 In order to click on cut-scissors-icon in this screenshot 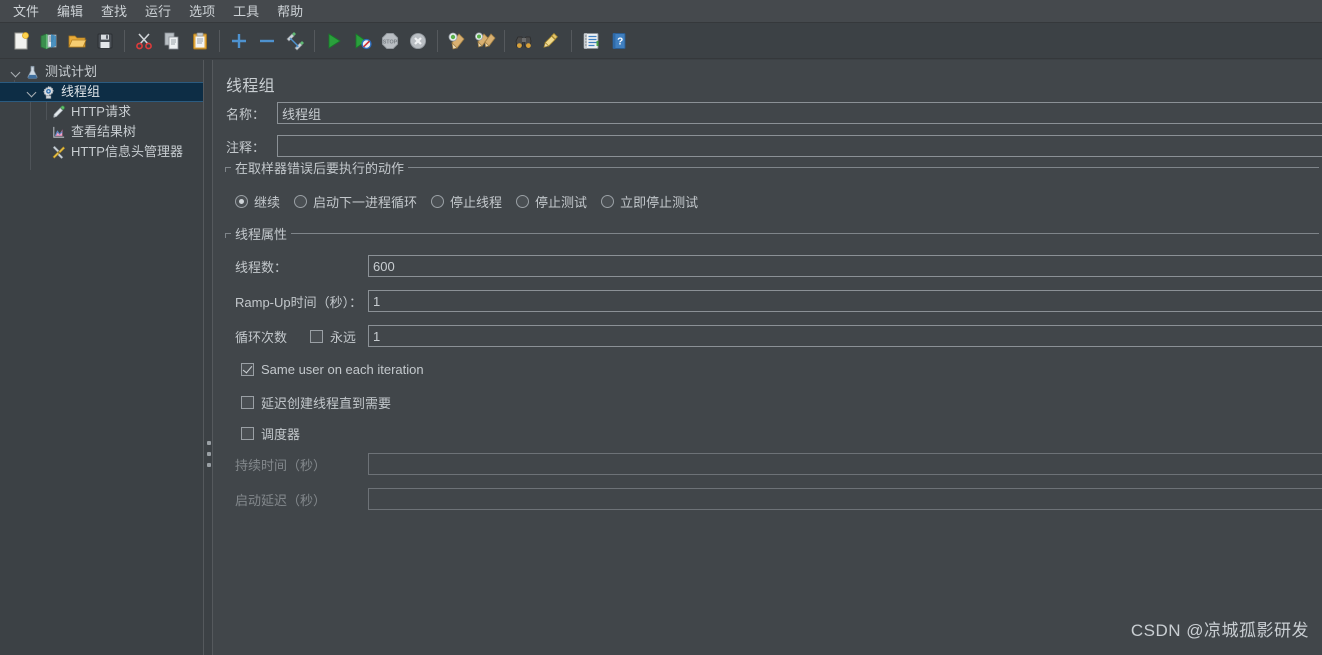, I will do `click(143, 40)`.